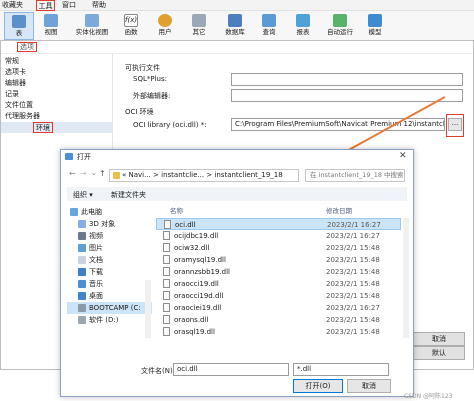 The image size is (474, 401). I want to click on file-name: oramysql19.dll, so click(200, 260).